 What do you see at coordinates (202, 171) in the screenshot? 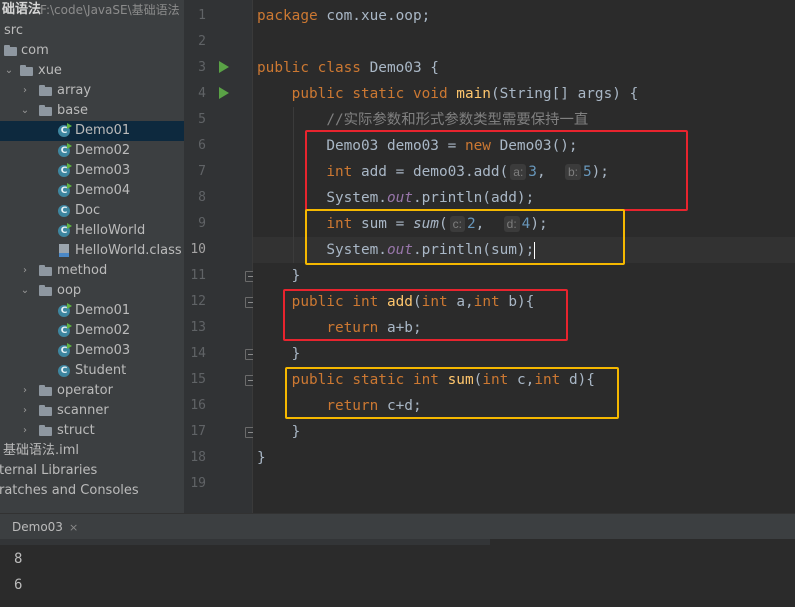
I see `line-number: 7` at bounding box center [202, 171].